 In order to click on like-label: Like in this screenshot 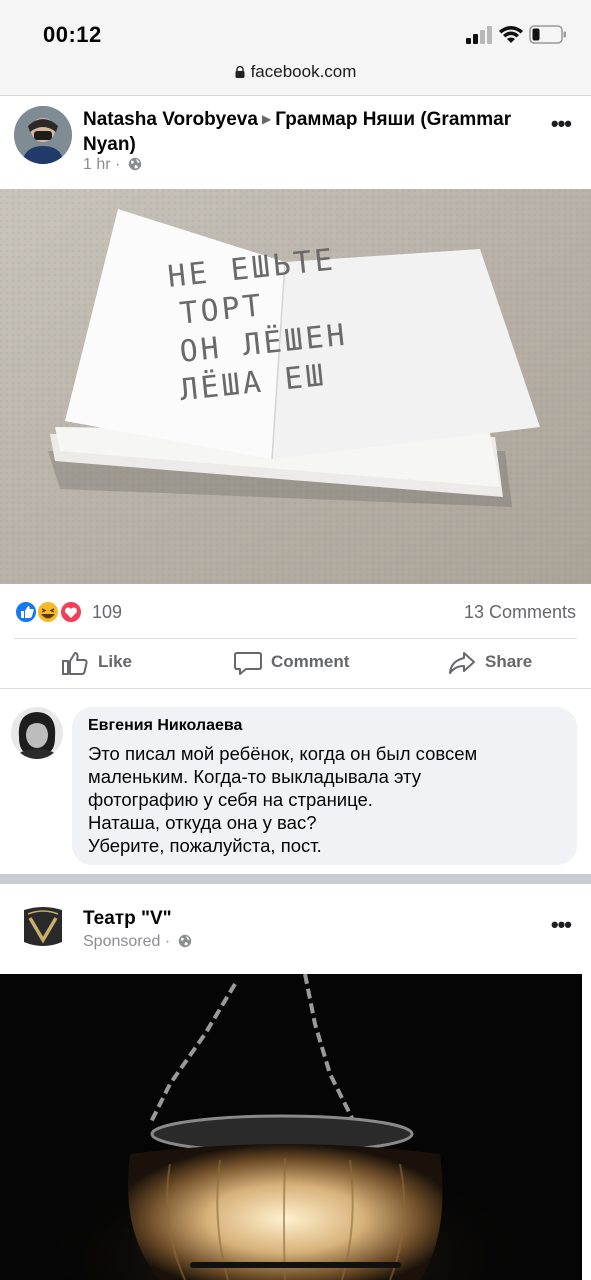, I will do `click(115, 661)`.